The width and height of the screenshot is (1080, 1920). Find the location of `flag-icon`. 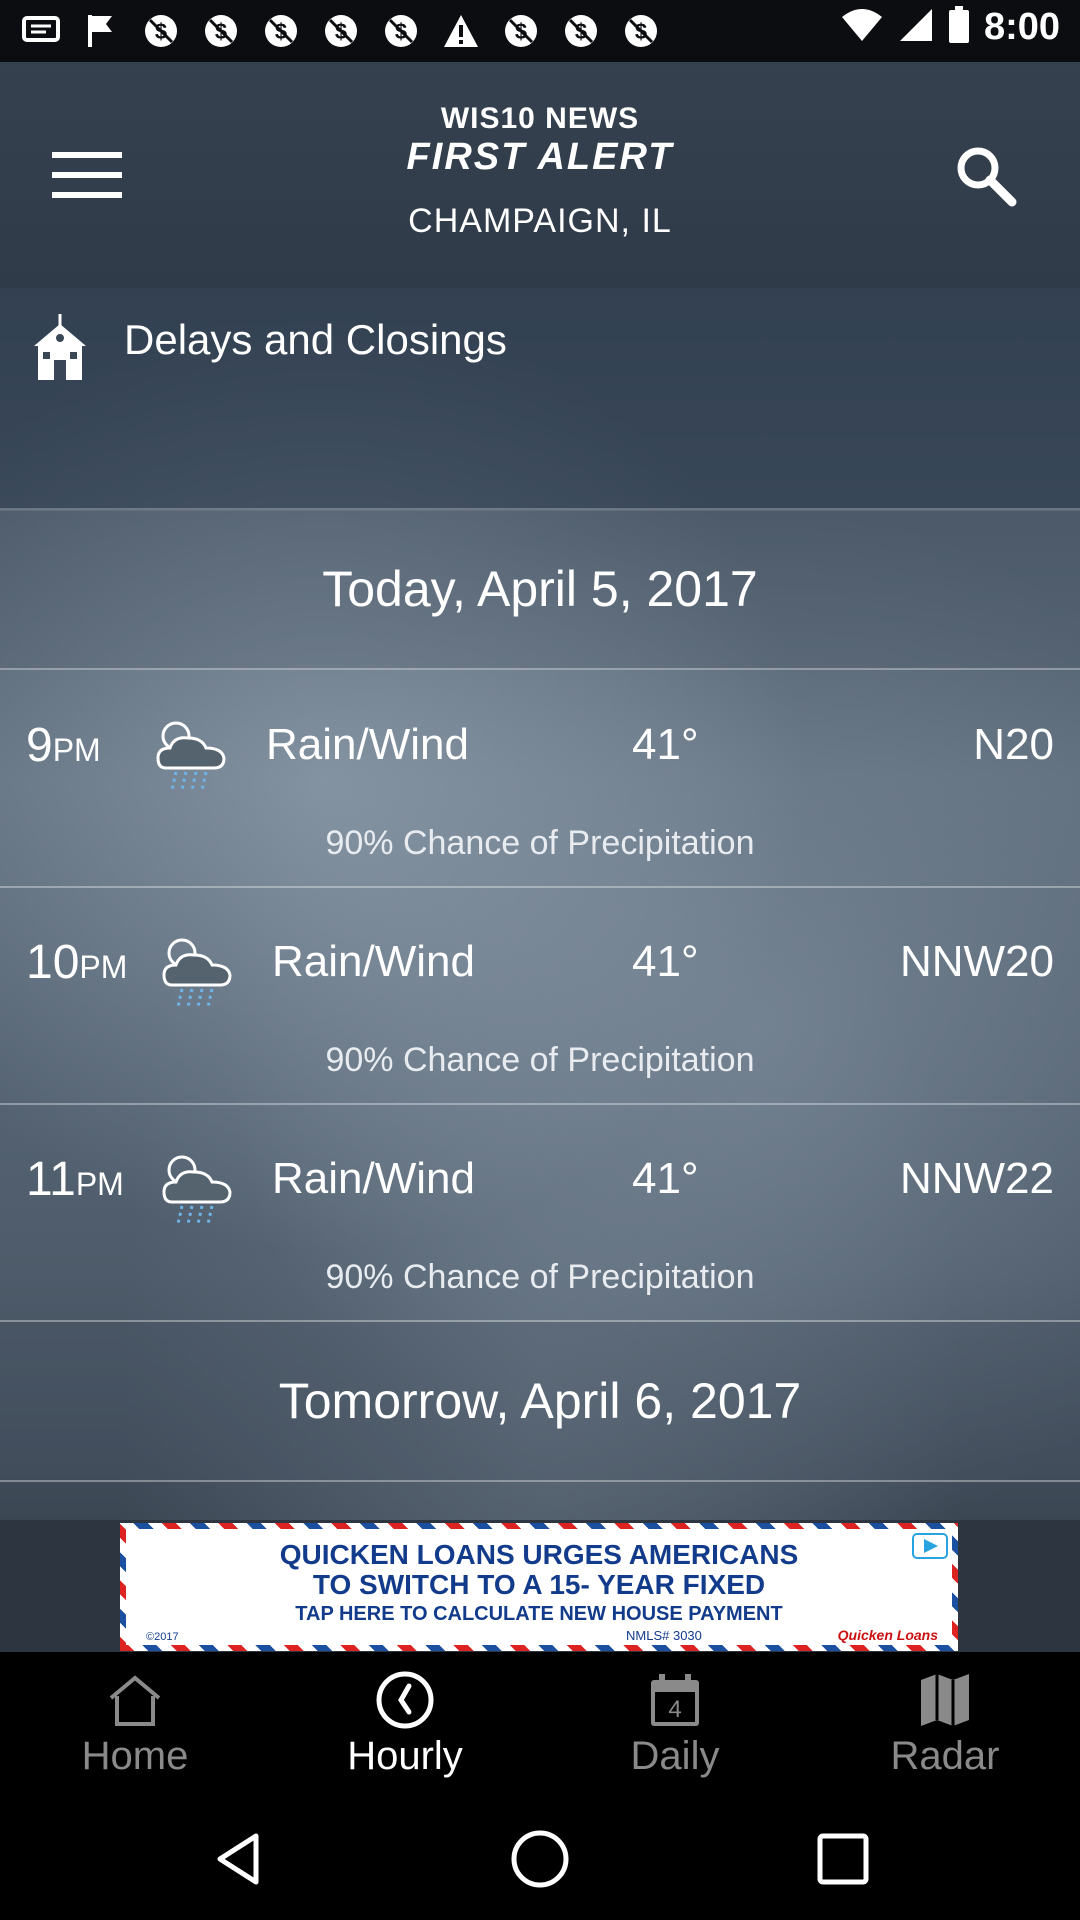

flag-icon is located at coordinates (101, 31).